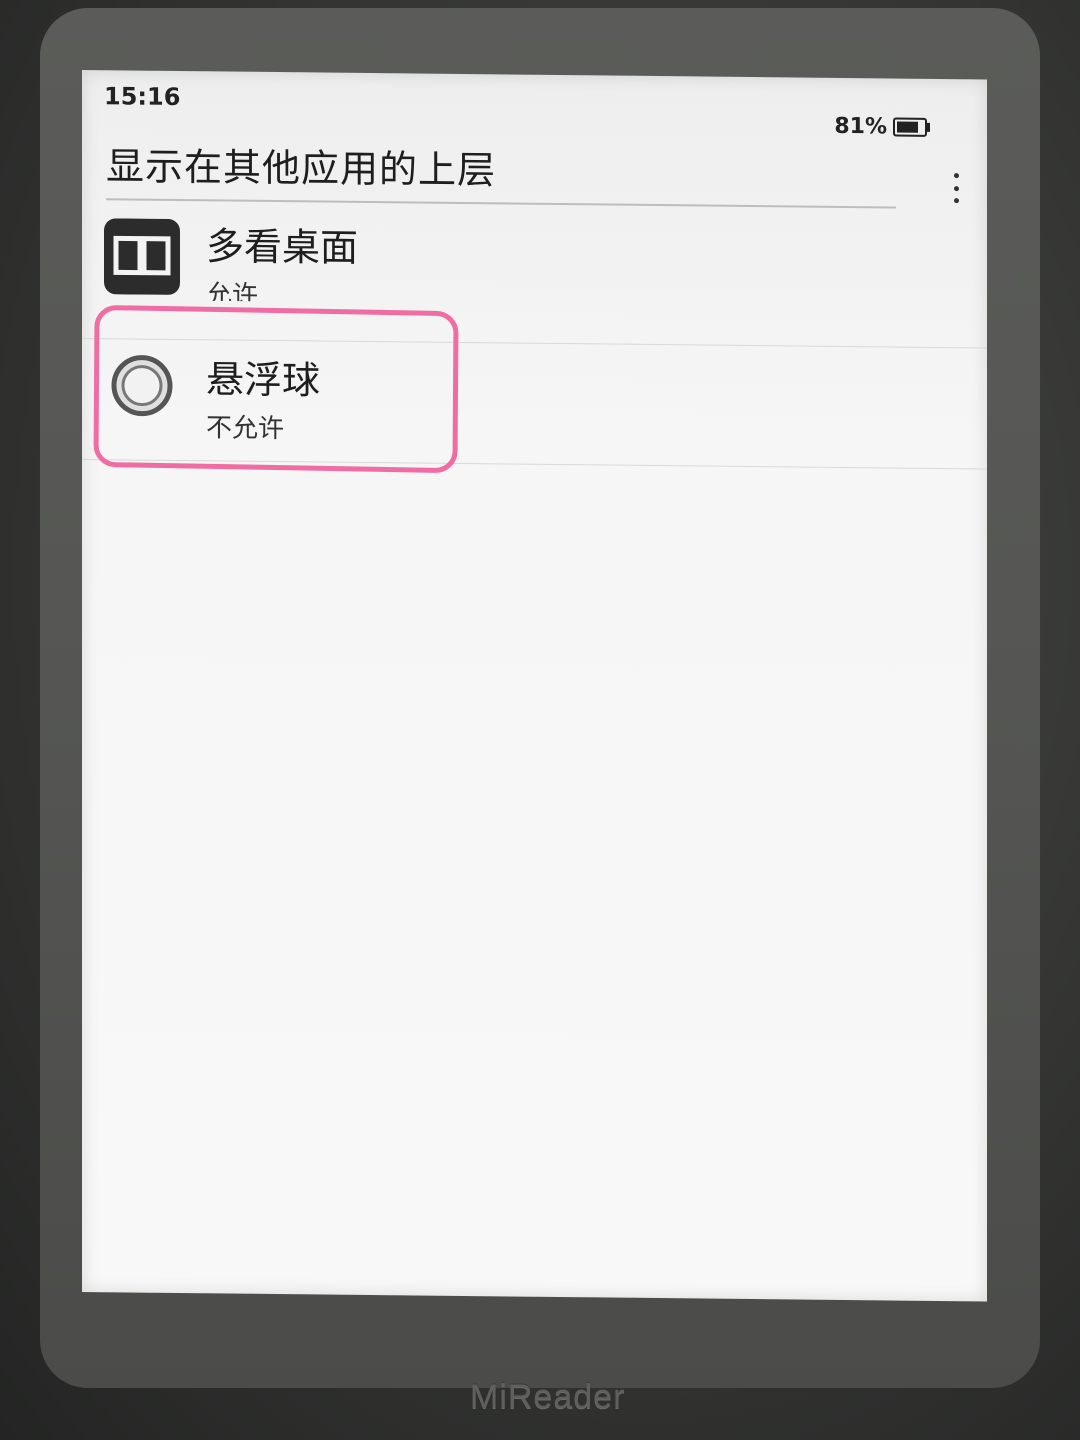 This screenshot has height=1440, width=1080. What do you see at coordinates (548, 1397) in the screenshot?
I see `device-brand: MiReader` at bounding box center [548, 1397].